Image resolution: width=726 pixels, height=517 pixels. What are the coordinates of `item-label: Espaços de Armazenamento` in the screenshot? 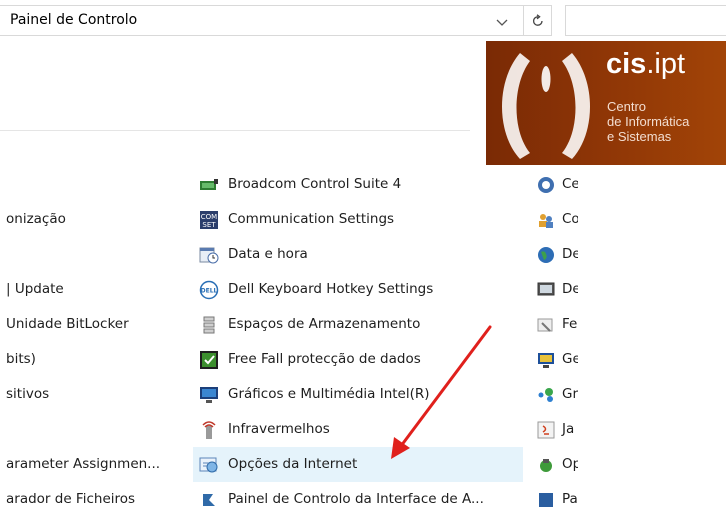 It's located at (324, 324).